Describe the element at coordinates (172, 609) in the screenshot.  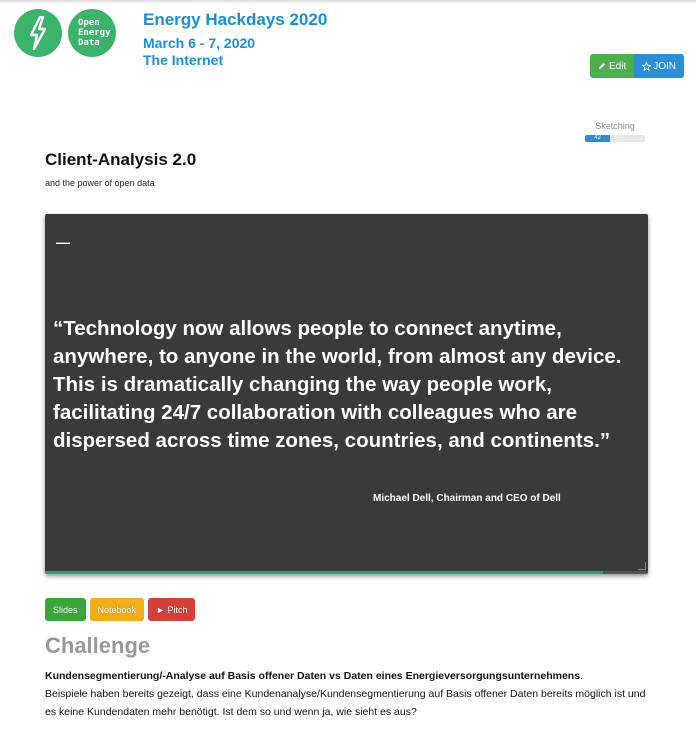
I see `pitch-button: ► Pitch` at that location.